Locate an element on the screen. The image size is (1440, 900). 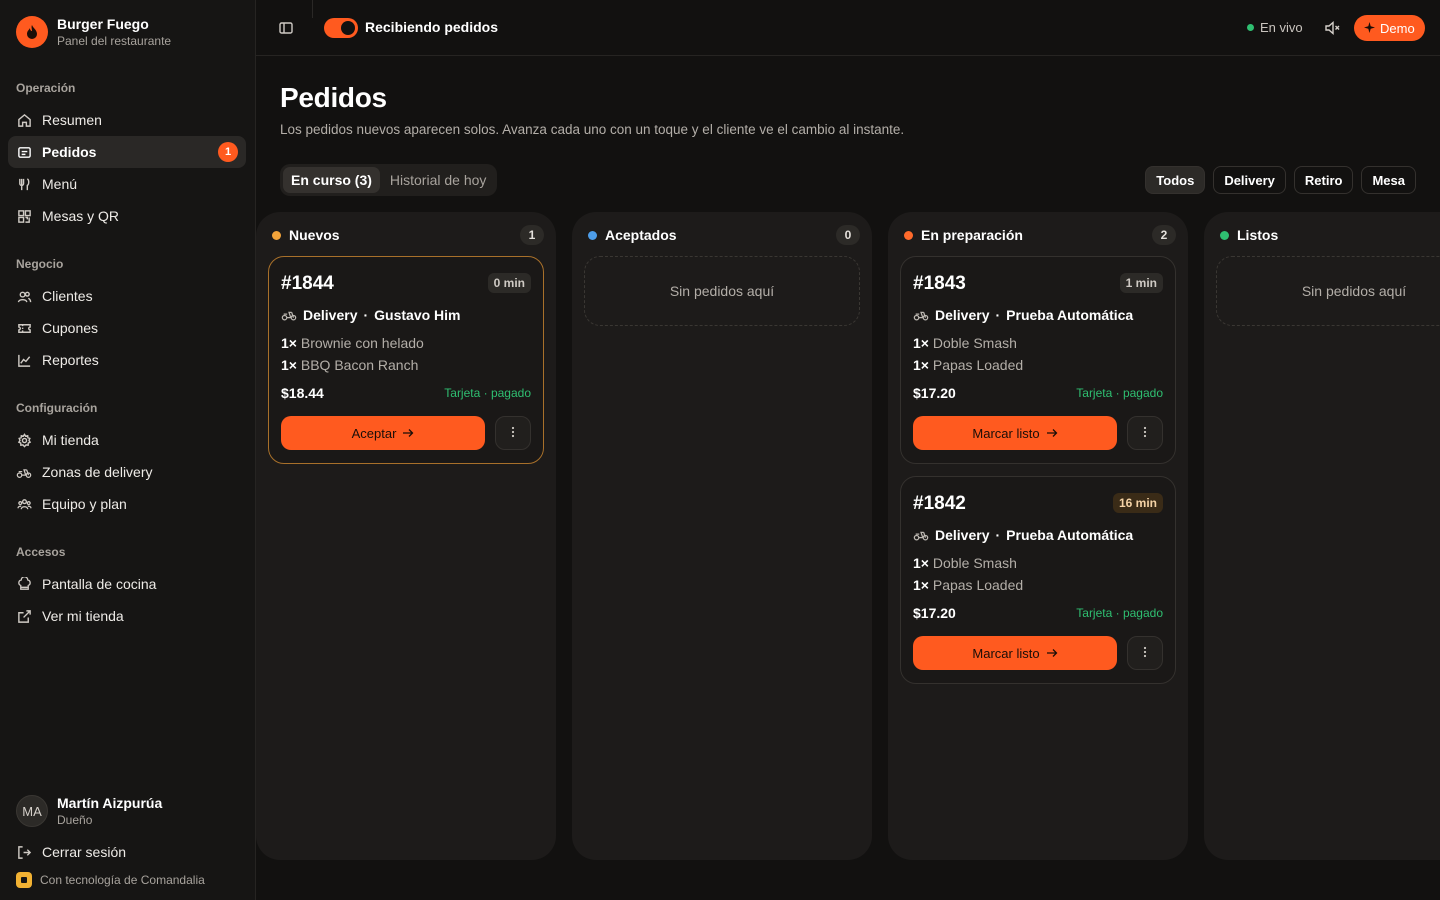
arrow-right-icon is located at coordinates (1052, 653).